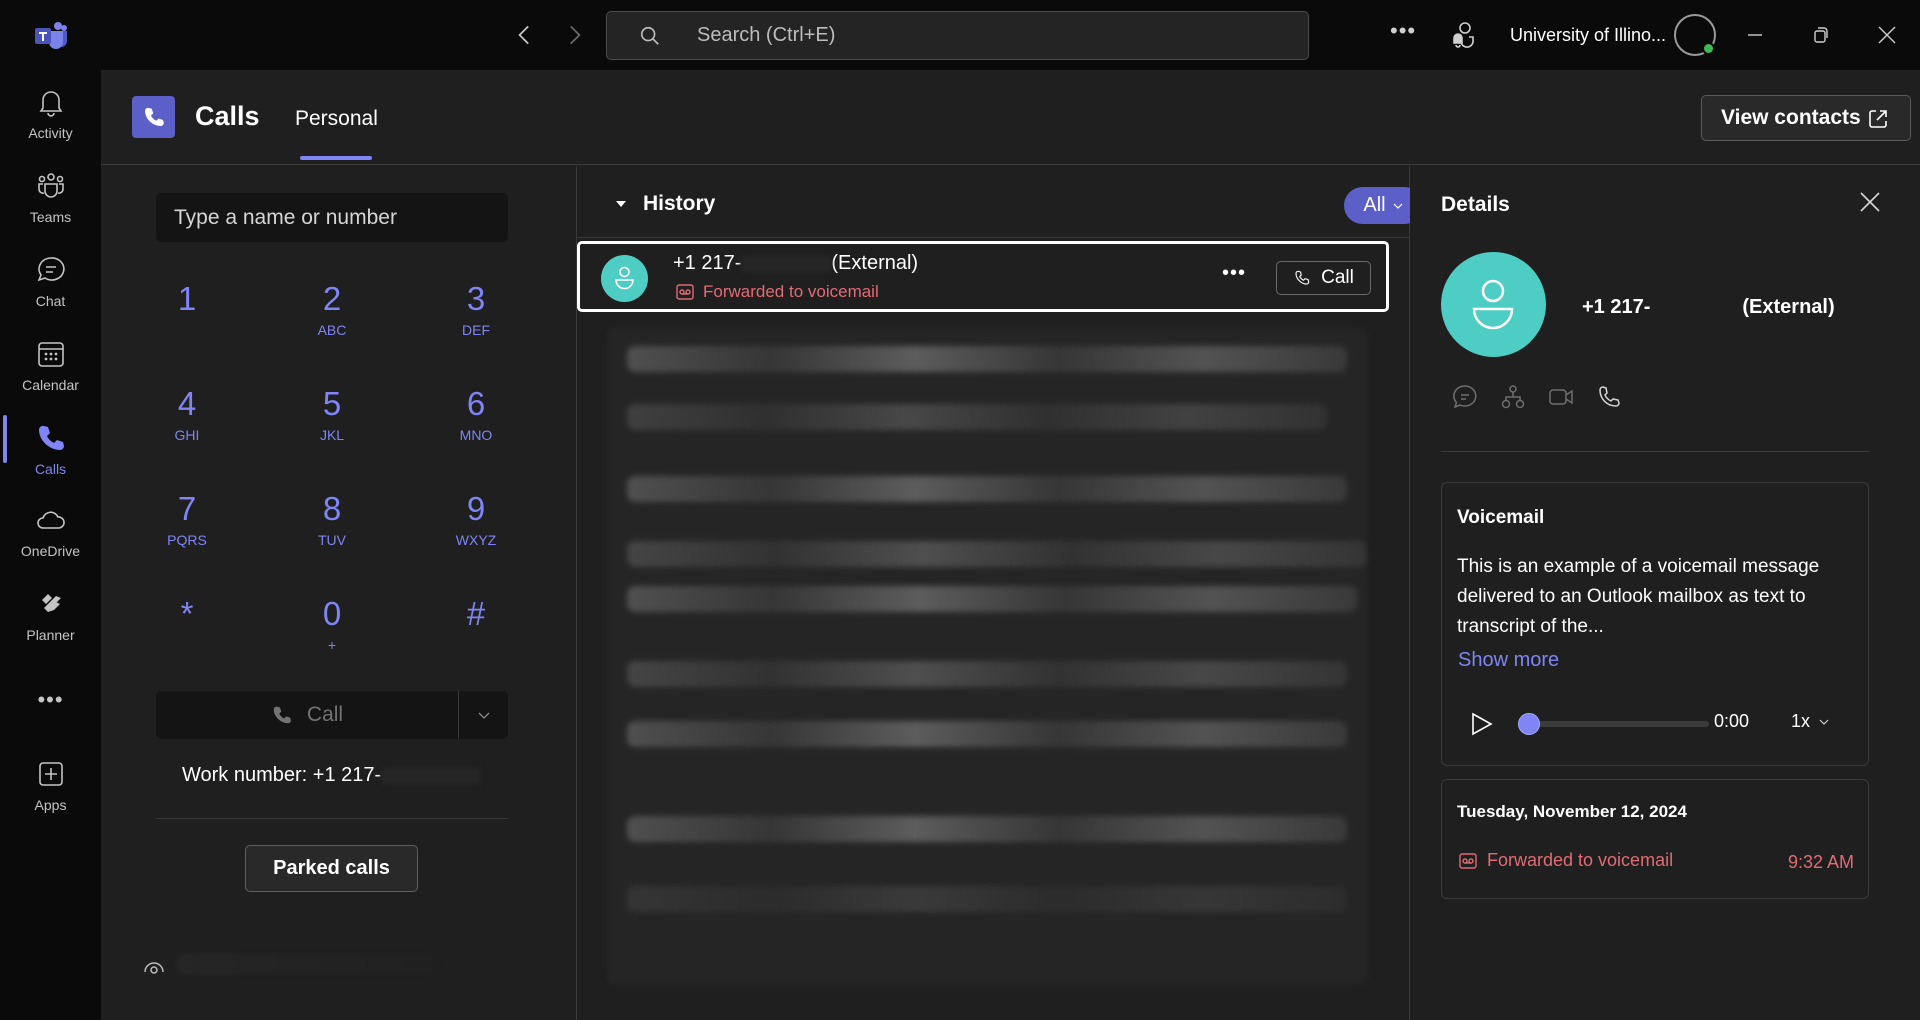 The image size is (1920, 1020). What do you see at coordinates (476, 540) in the screenshot?
I see `key-letters: WXYZ` at bounding box center [476, 540].